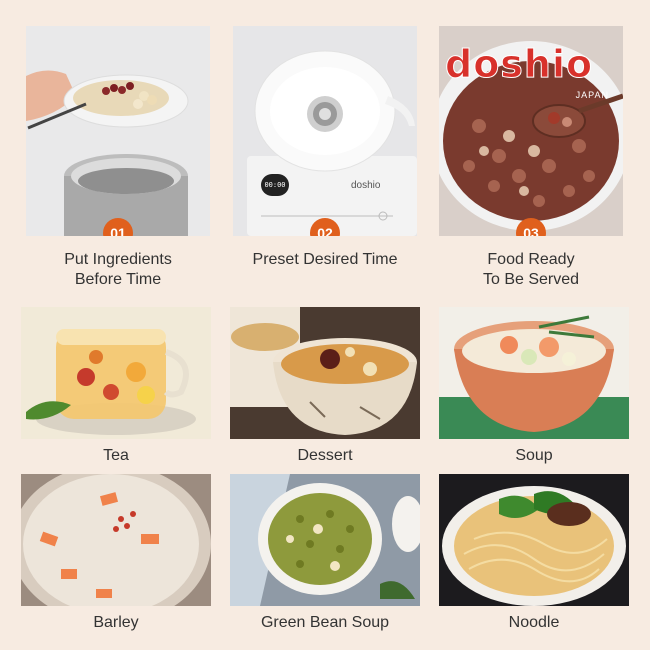 This screenshot has height=650, width=650. Describe the element at coordinates (531, 259) in the screenshot. I see `step-3-caption-line1: Food Ready` at that location.